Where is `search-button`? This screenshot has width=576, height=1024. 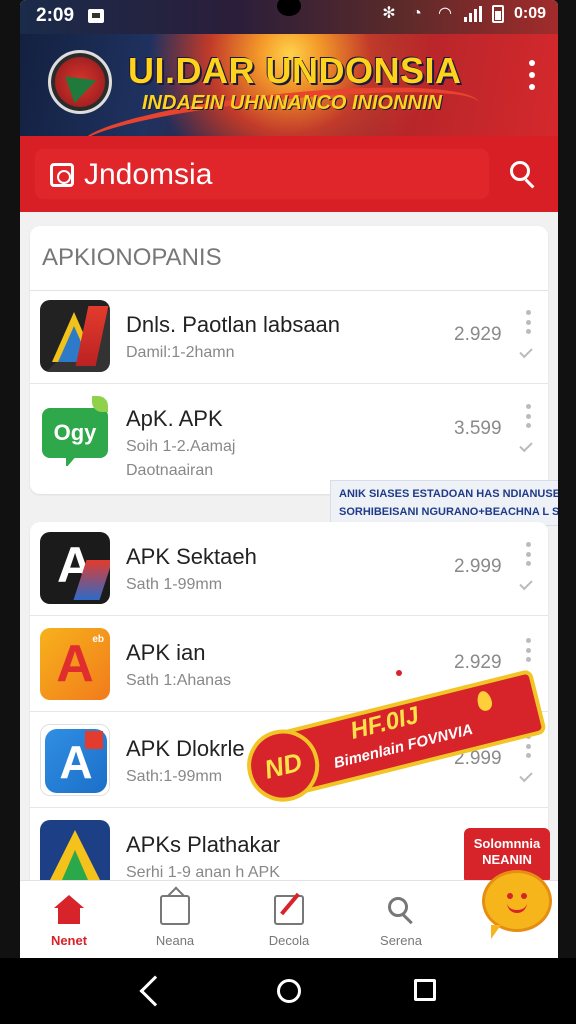 search-button is located at coordinates (524, 175).